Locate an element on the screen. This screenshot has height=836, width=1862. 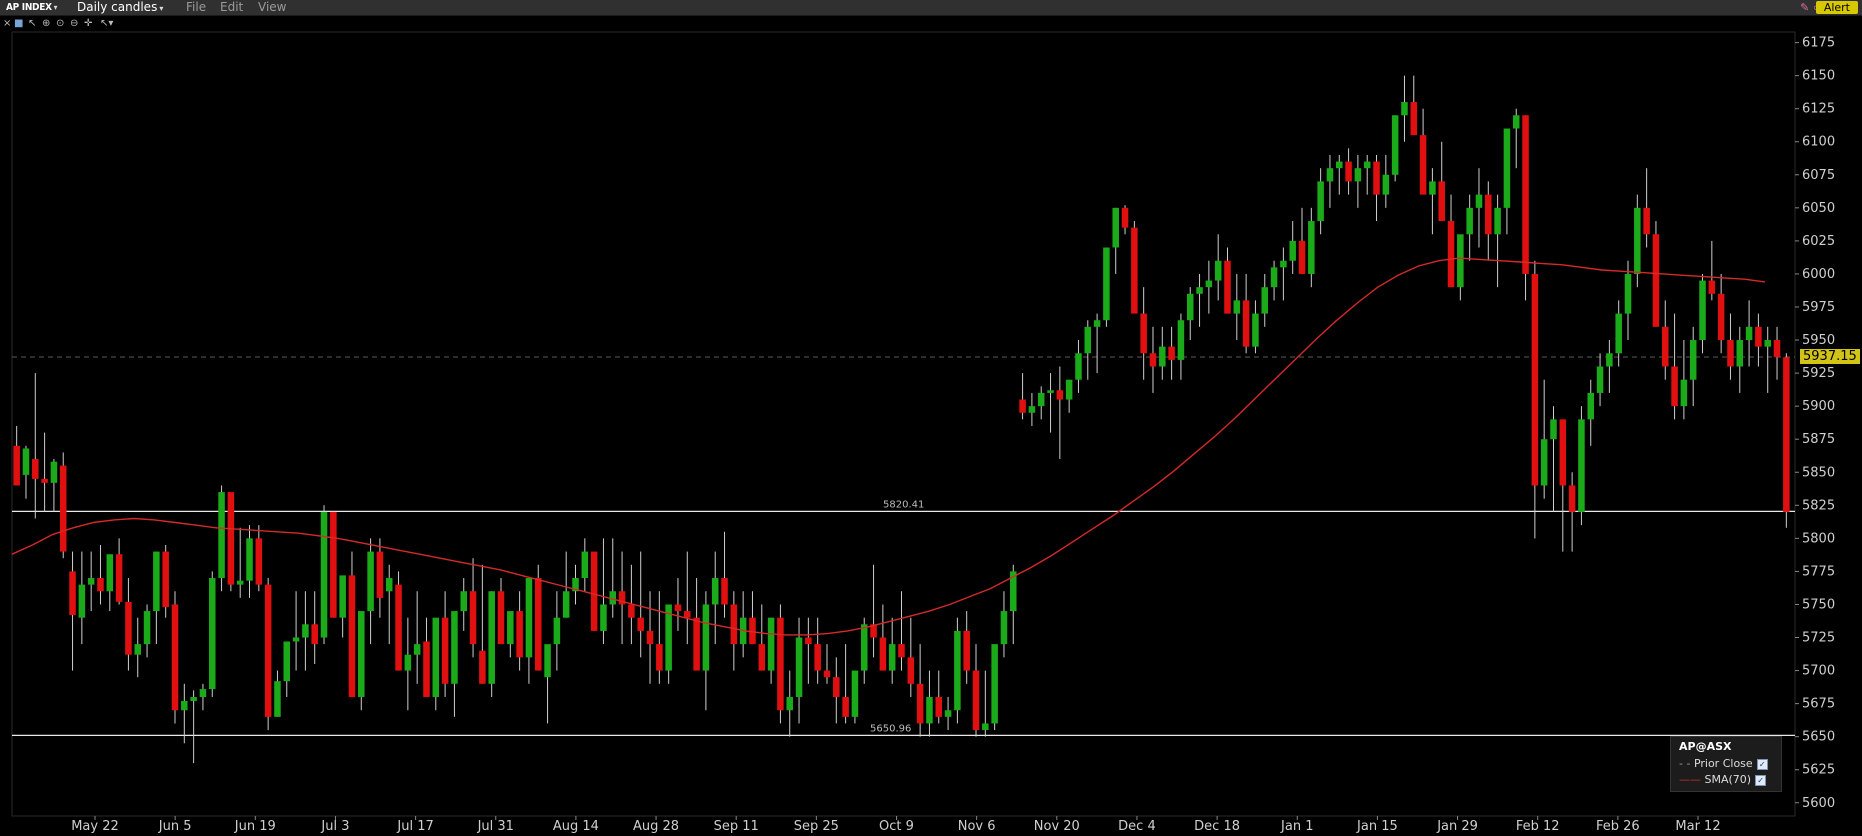
zoom-in-icon: ⊕ is located at coordinates (46, 24).